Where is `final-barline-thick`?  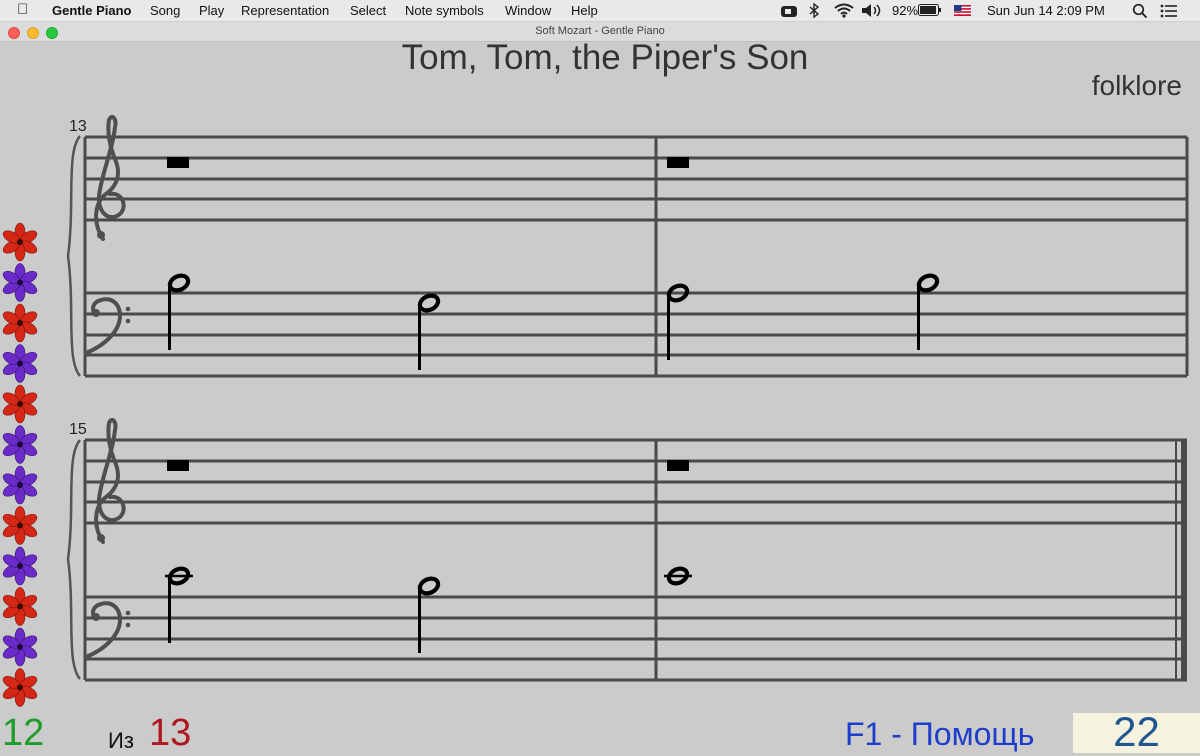
final-barline-thick is located at coordinates (1184, 560).